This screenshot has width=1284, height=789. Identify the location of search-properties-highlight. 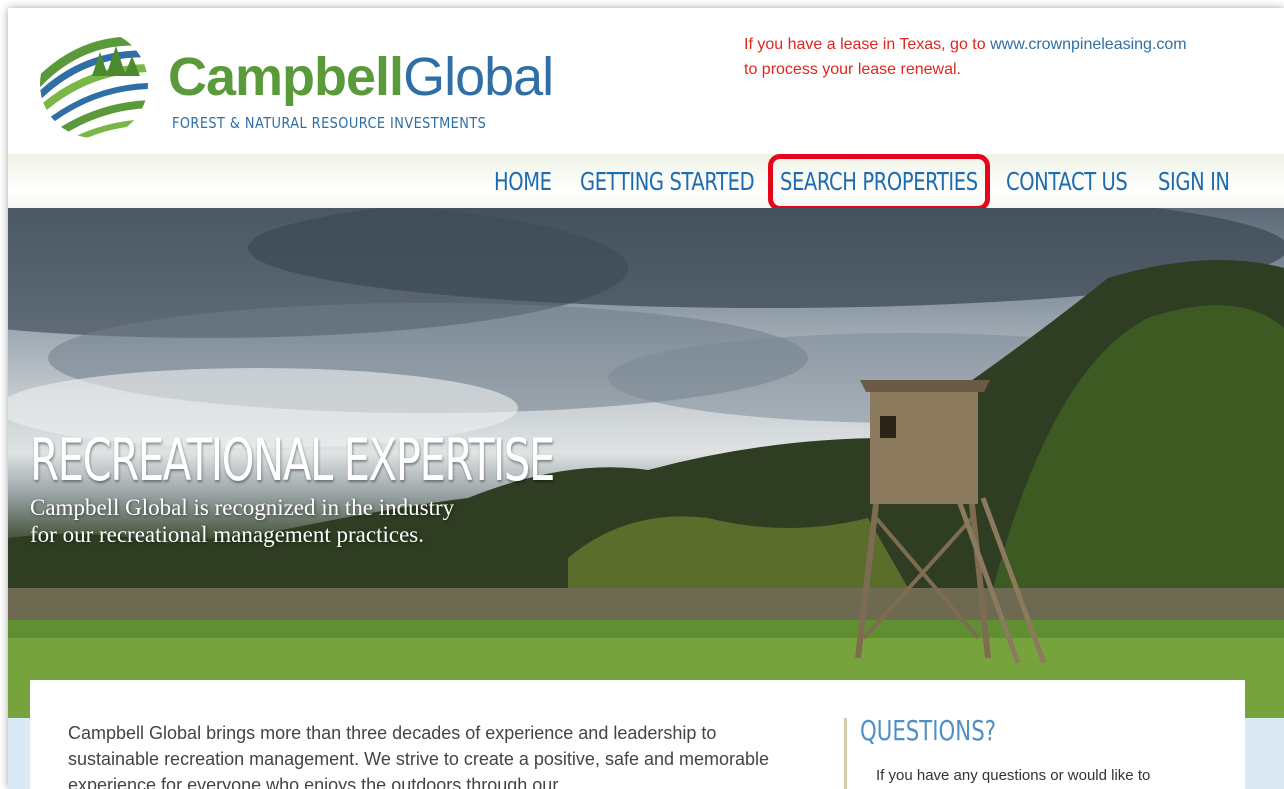
(879, 182).